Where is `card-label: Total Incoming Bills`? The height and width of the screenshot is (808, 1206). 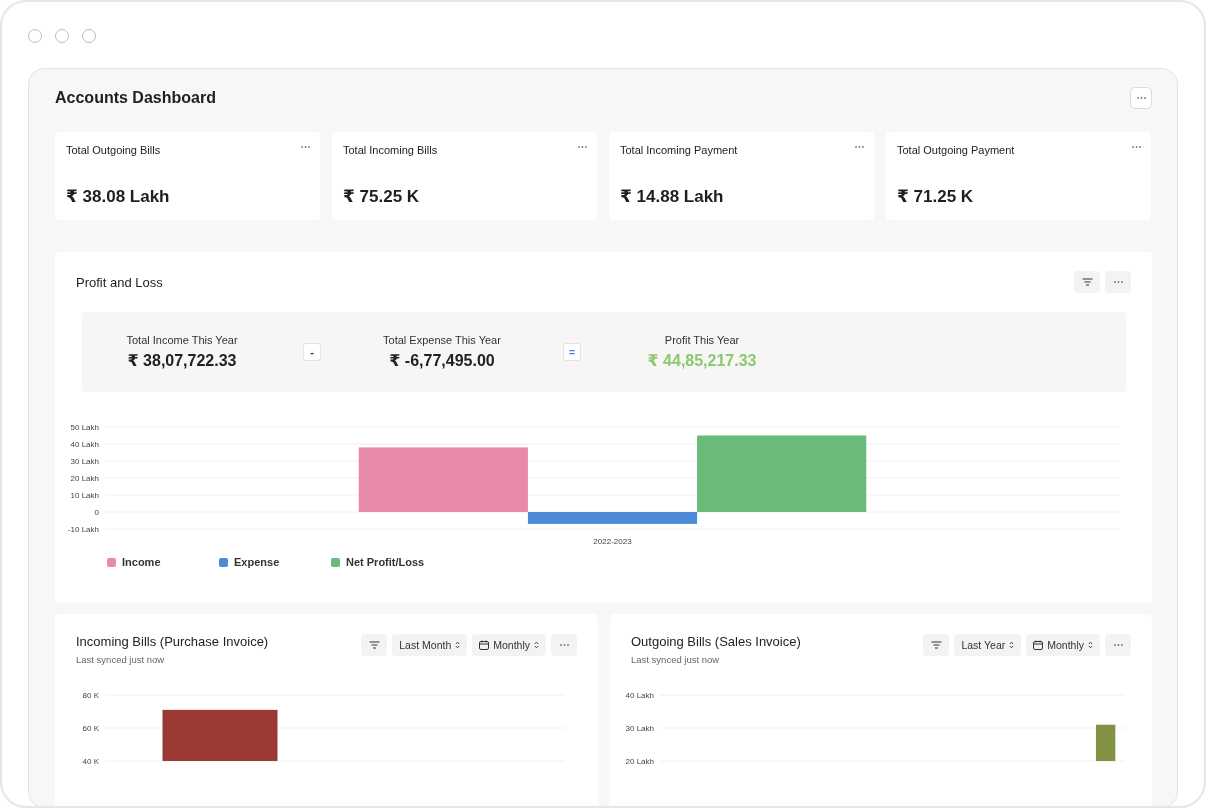 card-label: Total Incoming Bills is located at coordinates (390, 150).